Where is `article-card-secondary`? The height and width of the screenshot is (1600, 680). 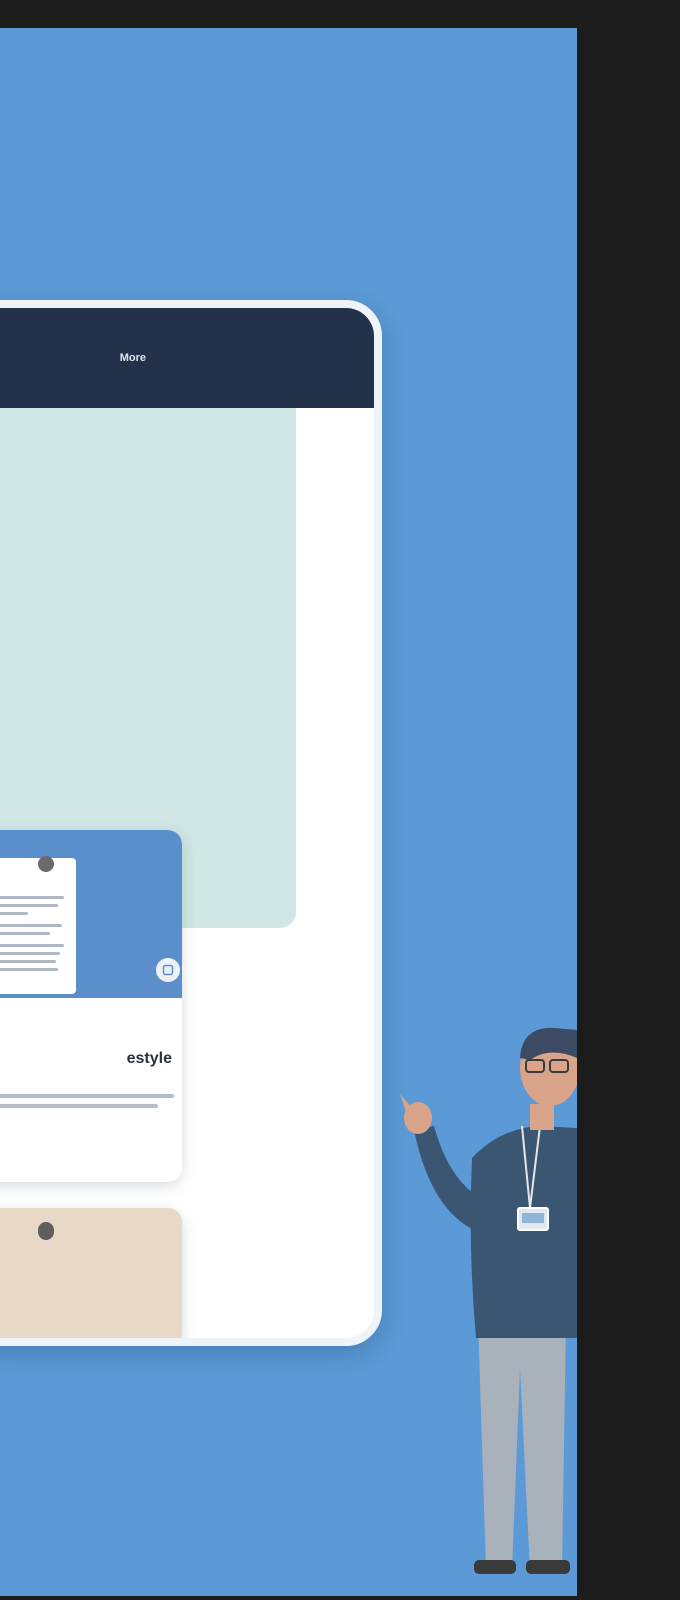
article-card-secondary is located at coordinates (91, 1273).